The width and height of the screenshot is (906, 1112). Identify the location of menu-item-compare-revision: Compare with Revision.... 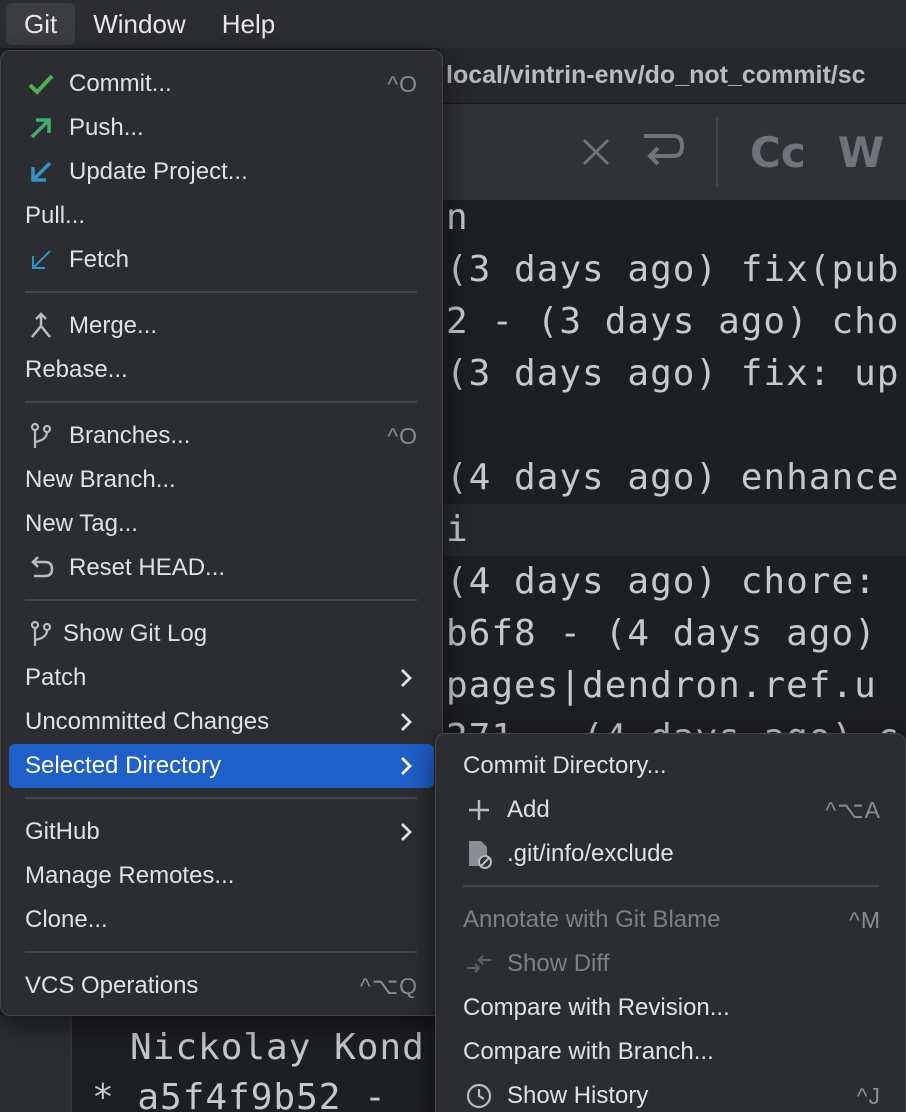
(670, 1008).